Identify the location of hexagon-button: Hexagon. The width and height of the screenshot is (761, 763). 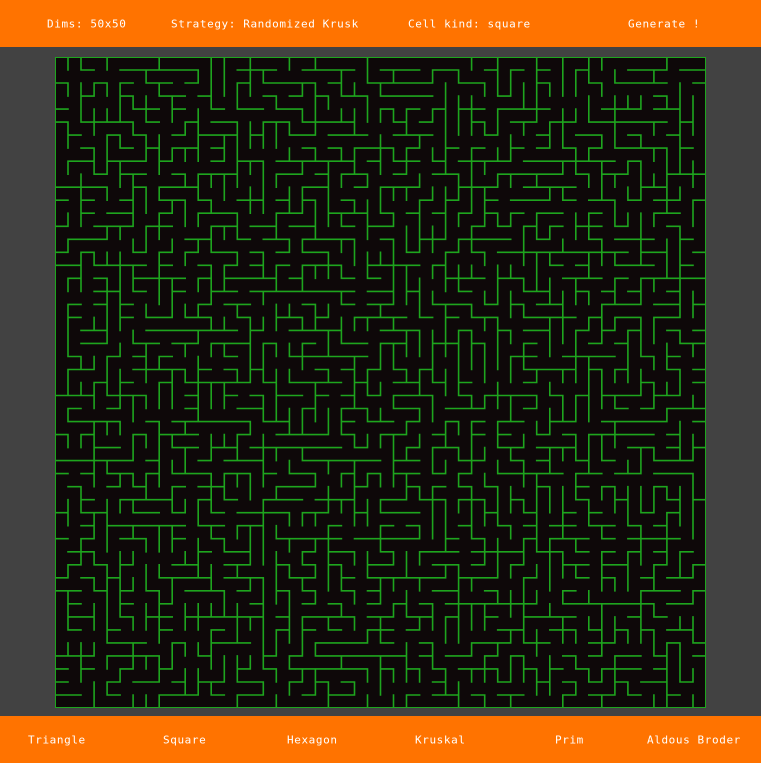
(312, 739).